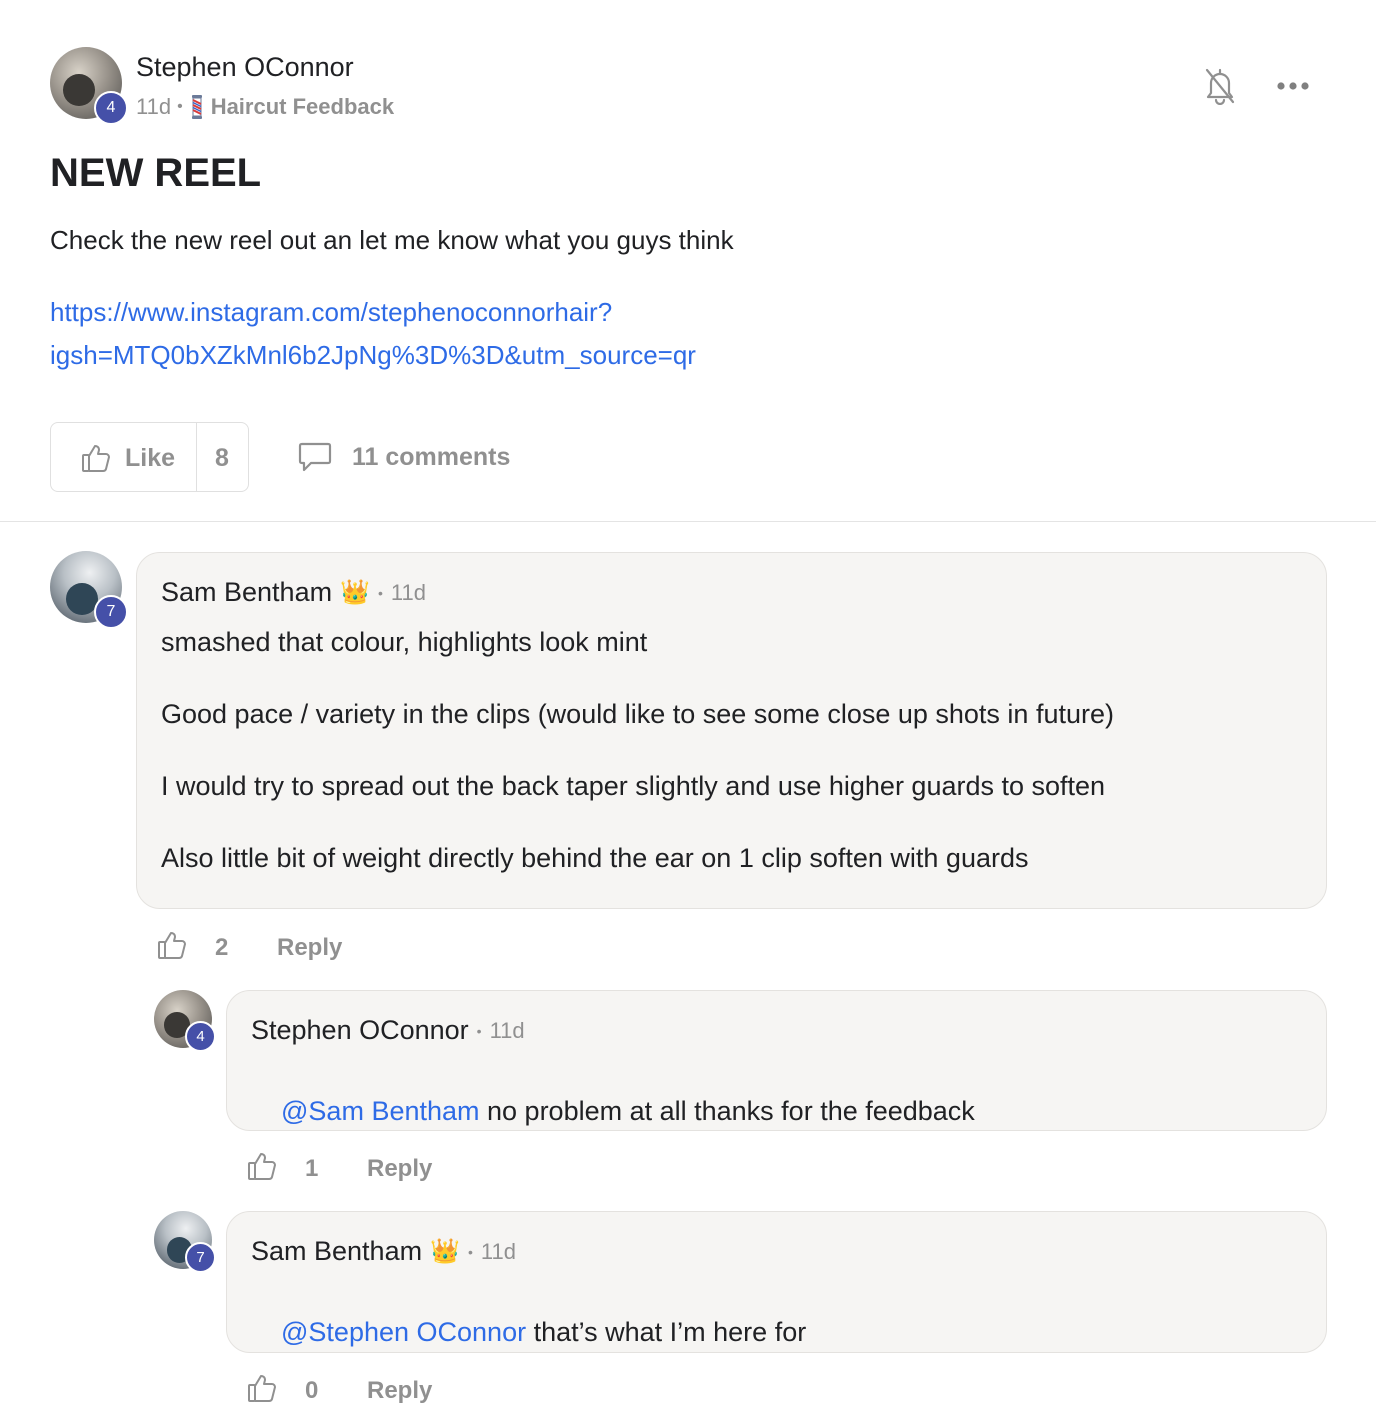 The height and width of the screenshot is (1424, 1376). I want to click on post-like-button: Like 8, so click(149, 457).